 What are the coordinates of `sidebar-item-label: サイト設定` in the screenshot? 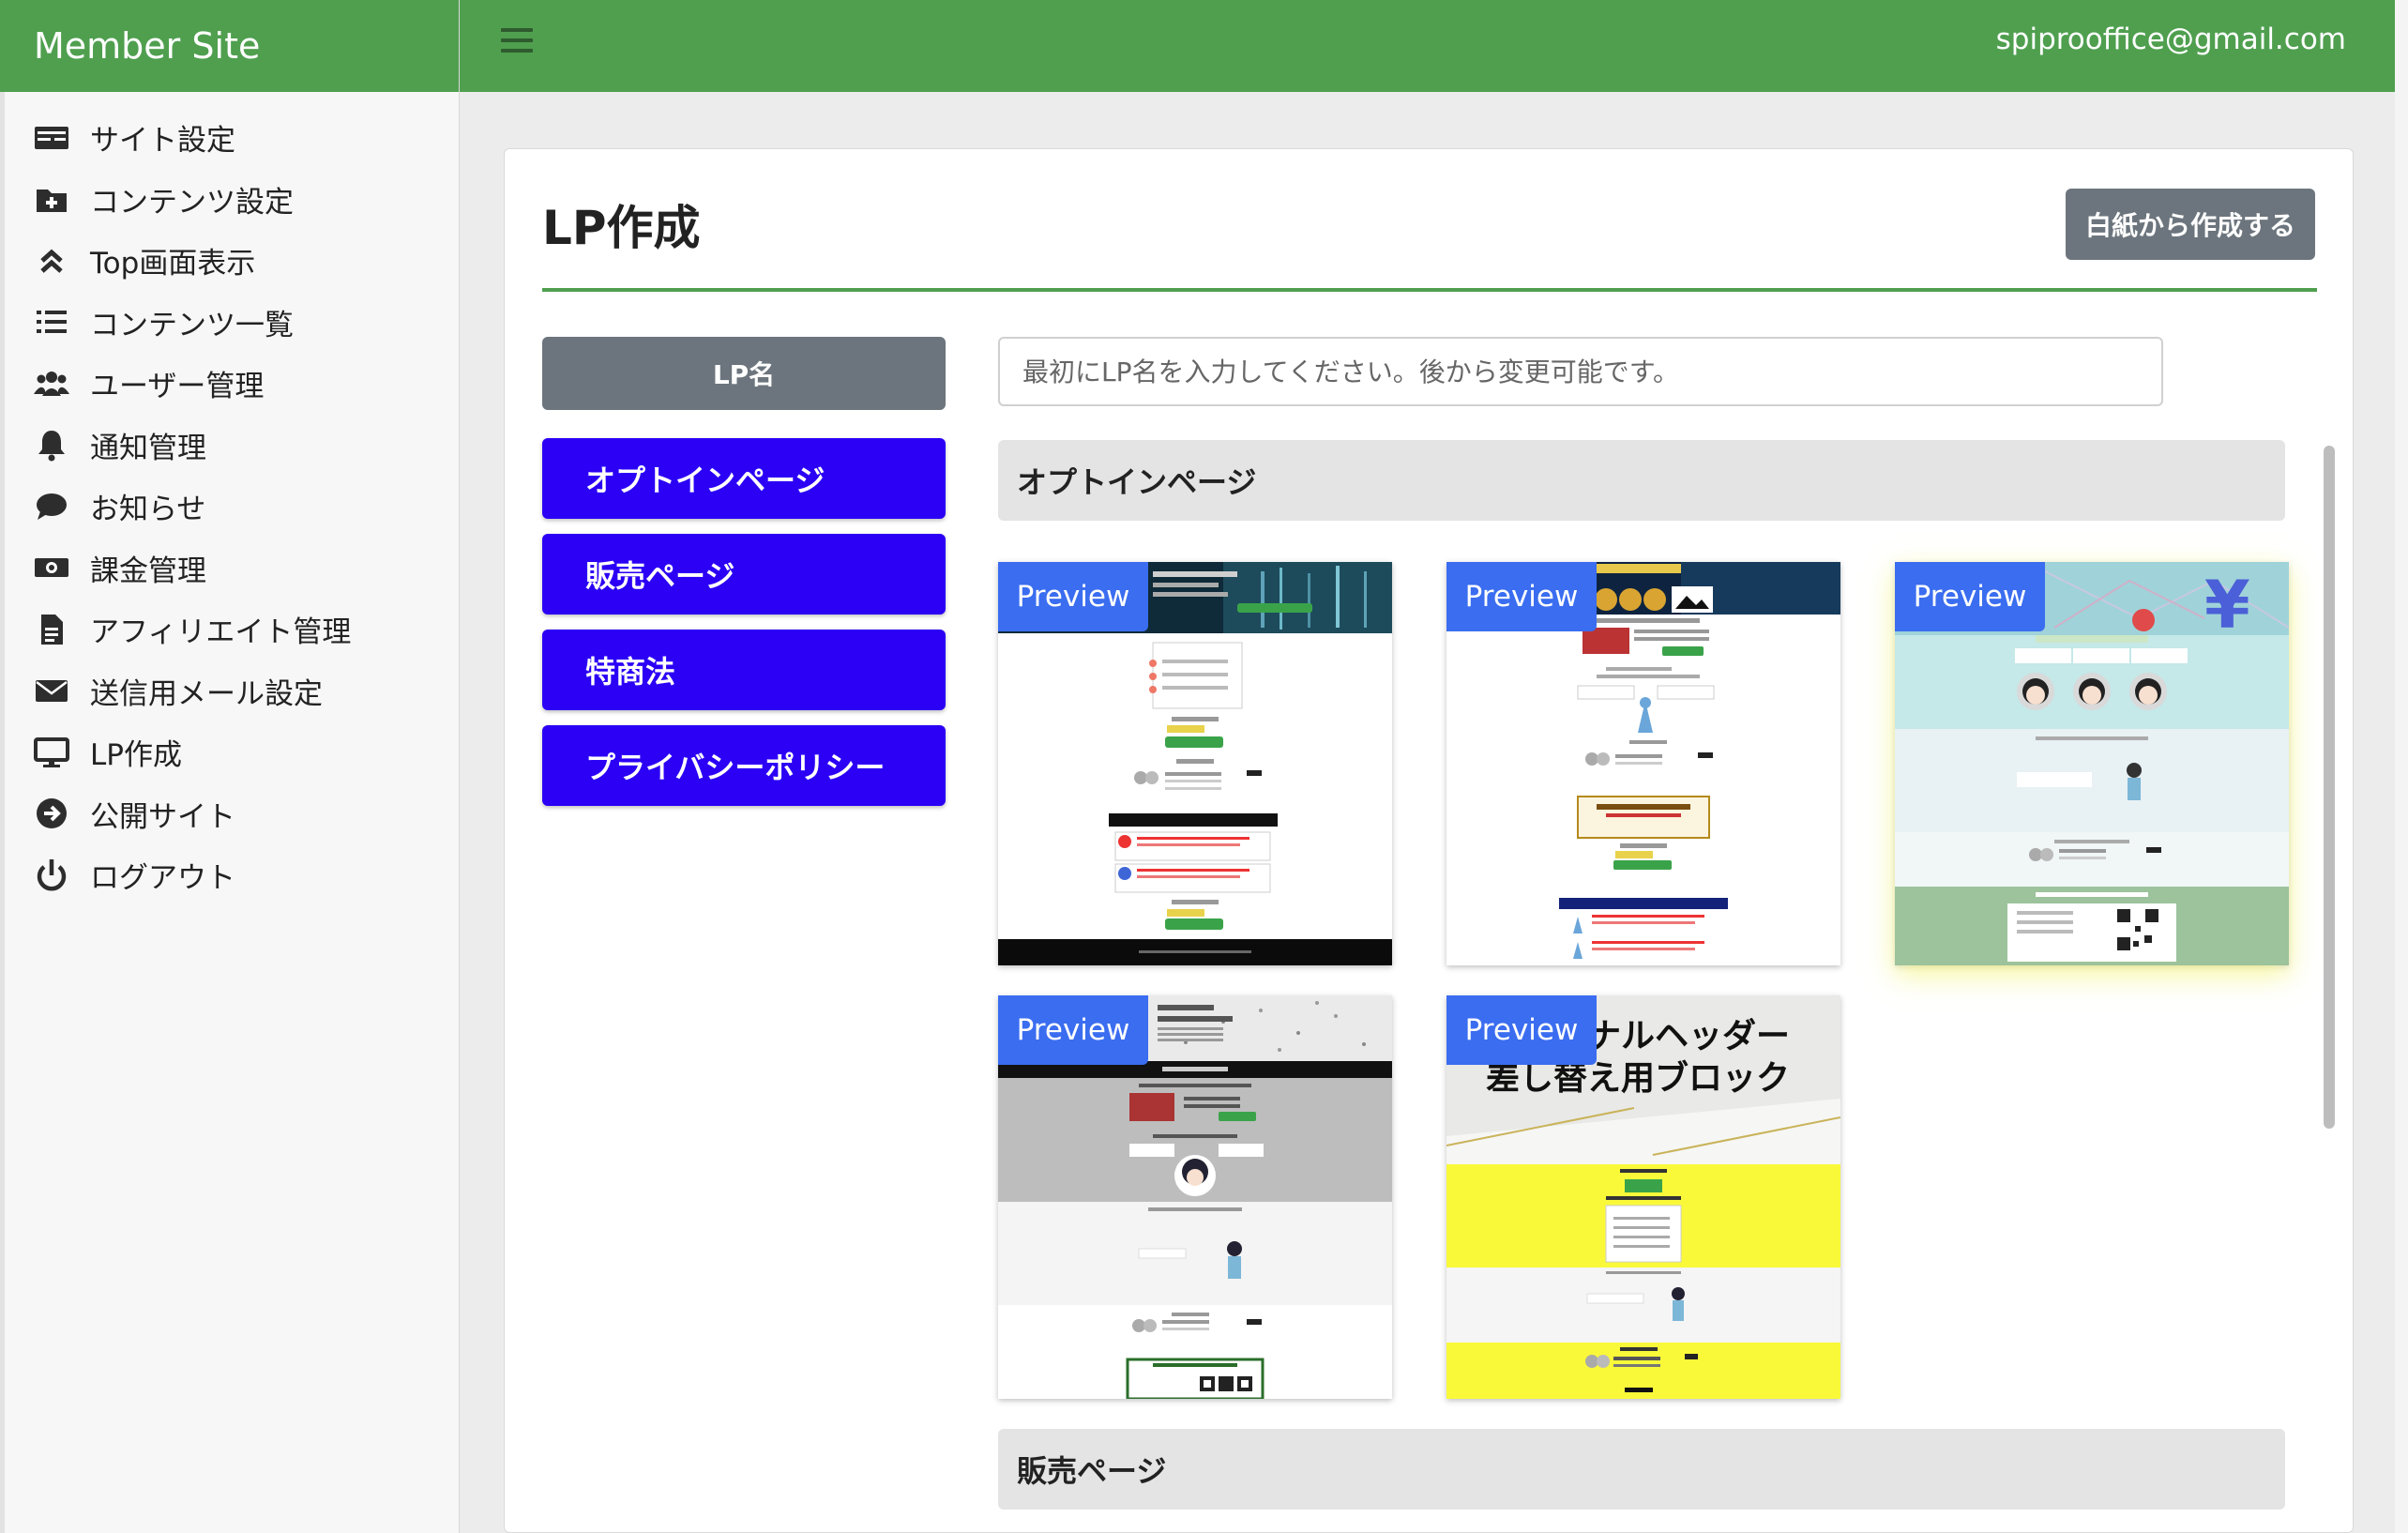 It's located at (163, 141).